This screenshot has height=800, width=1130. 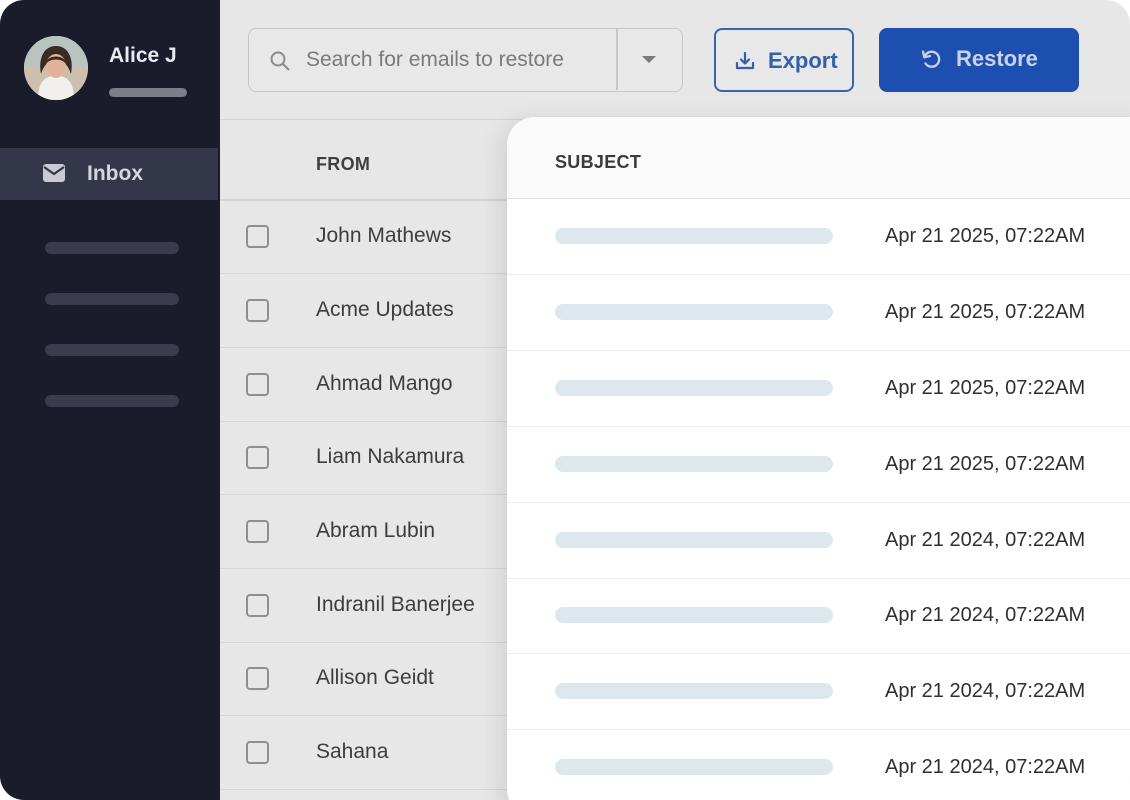 I want to click on column-header-subject: SUBJECT, so click(x=598, y=162).